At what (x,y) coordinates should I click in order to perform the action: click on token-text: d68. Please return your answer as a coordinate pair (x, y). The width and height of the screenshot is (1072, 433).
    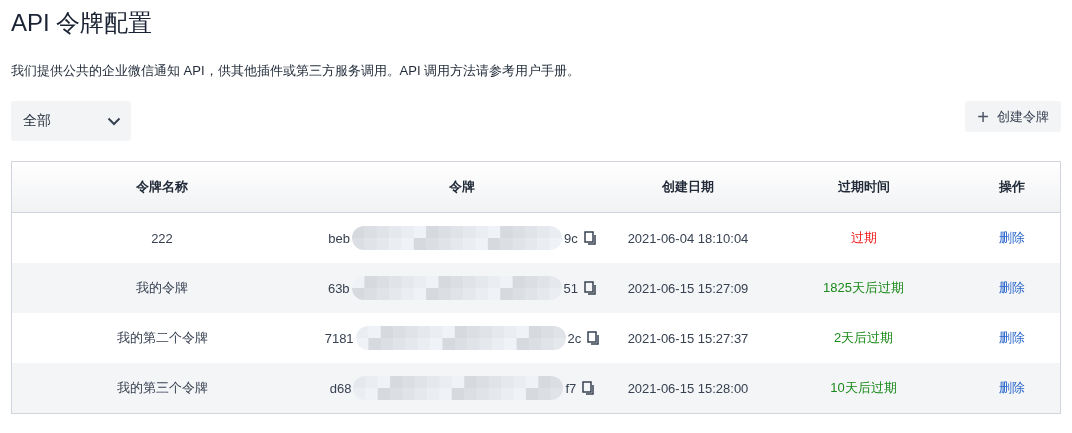
    Looking at the image, I should click on (340, 388).